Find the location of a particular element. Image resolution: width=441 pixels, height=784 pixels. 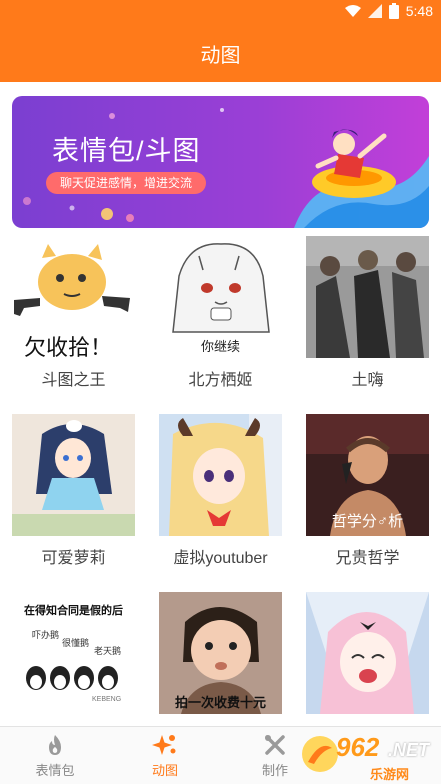

watermark-number: 962 is located at coordinates (358, 747).